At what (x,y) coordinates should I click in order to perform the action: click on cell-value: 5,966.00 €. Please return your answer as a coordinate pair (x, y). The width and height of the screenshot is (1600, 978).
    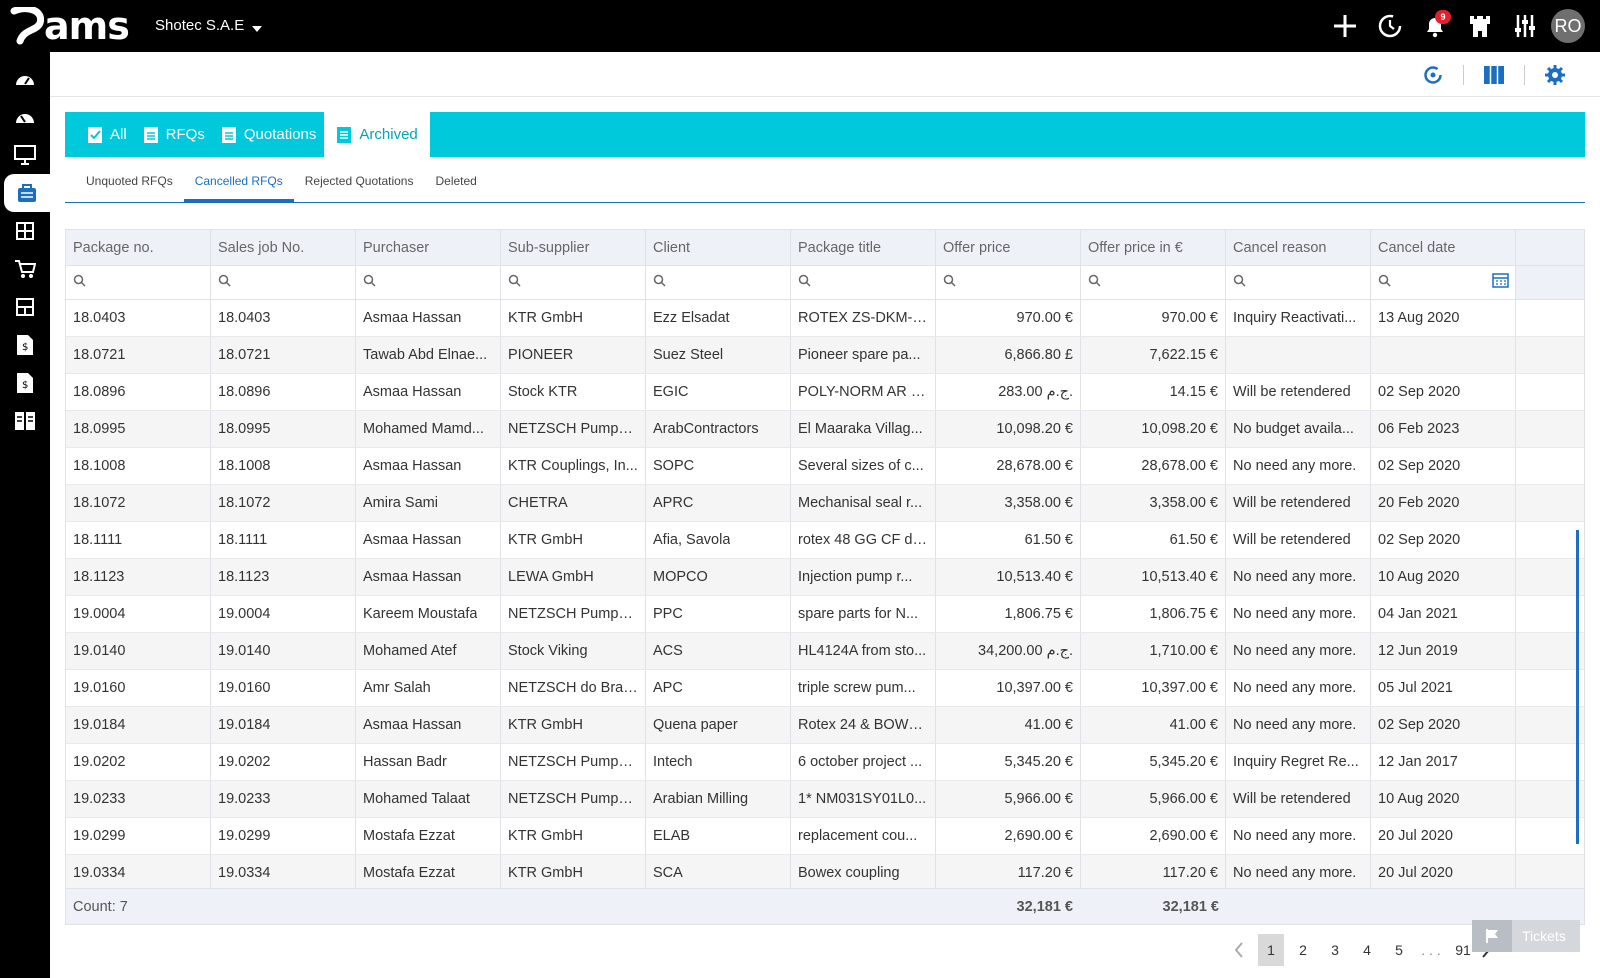
    Looking at the image, I should click on (1038, 799).